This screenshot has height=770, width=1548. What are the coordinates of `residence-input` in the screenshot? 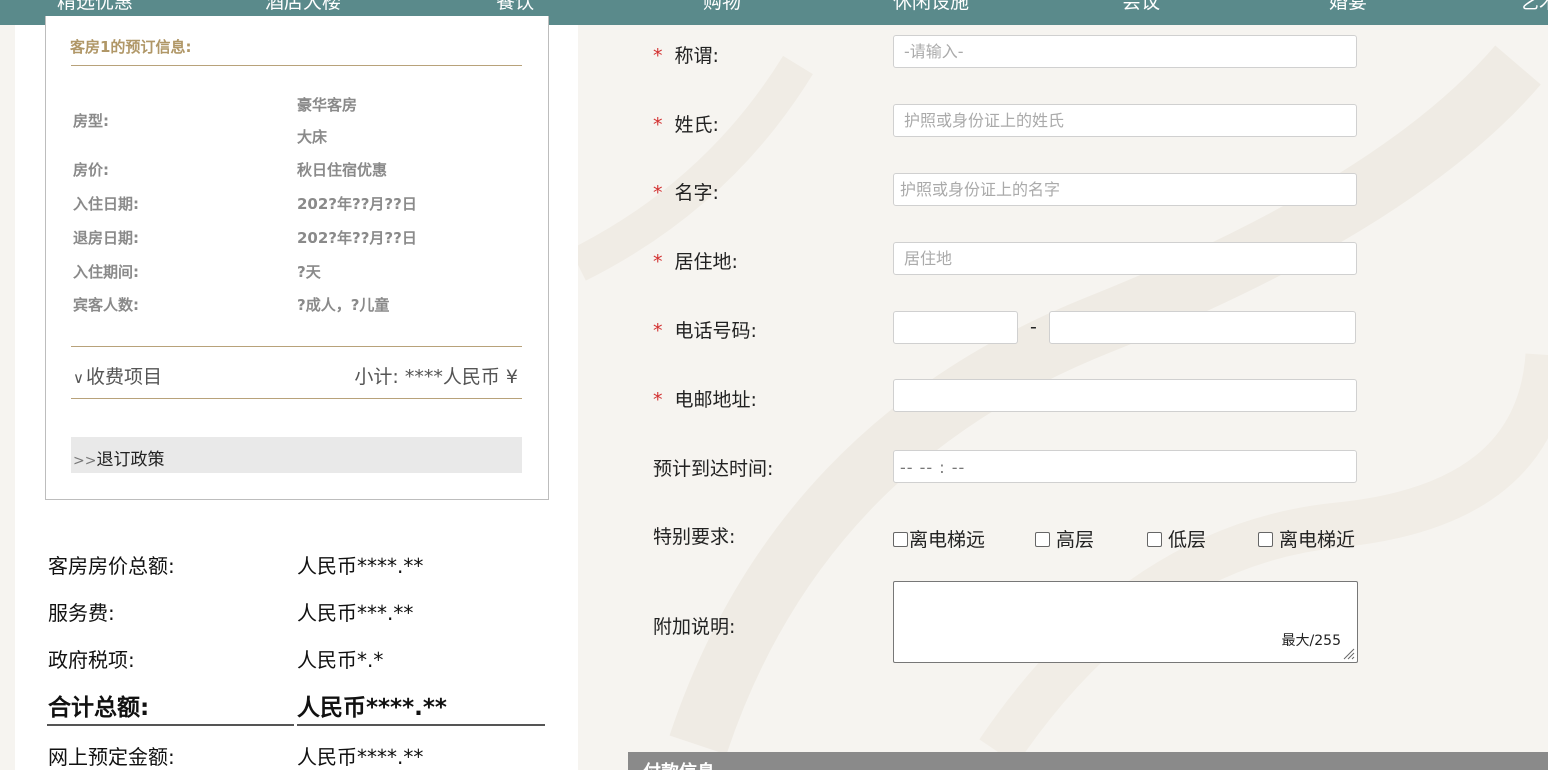 It's located at (1125, 258).